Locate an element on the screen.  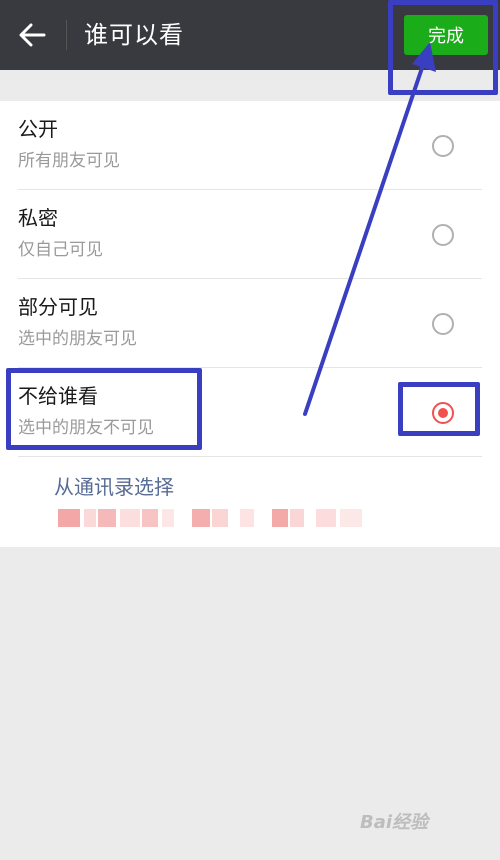
option-partial-visible: 部分可见 选中的朋友可见 is located at coordinates (250, 323).